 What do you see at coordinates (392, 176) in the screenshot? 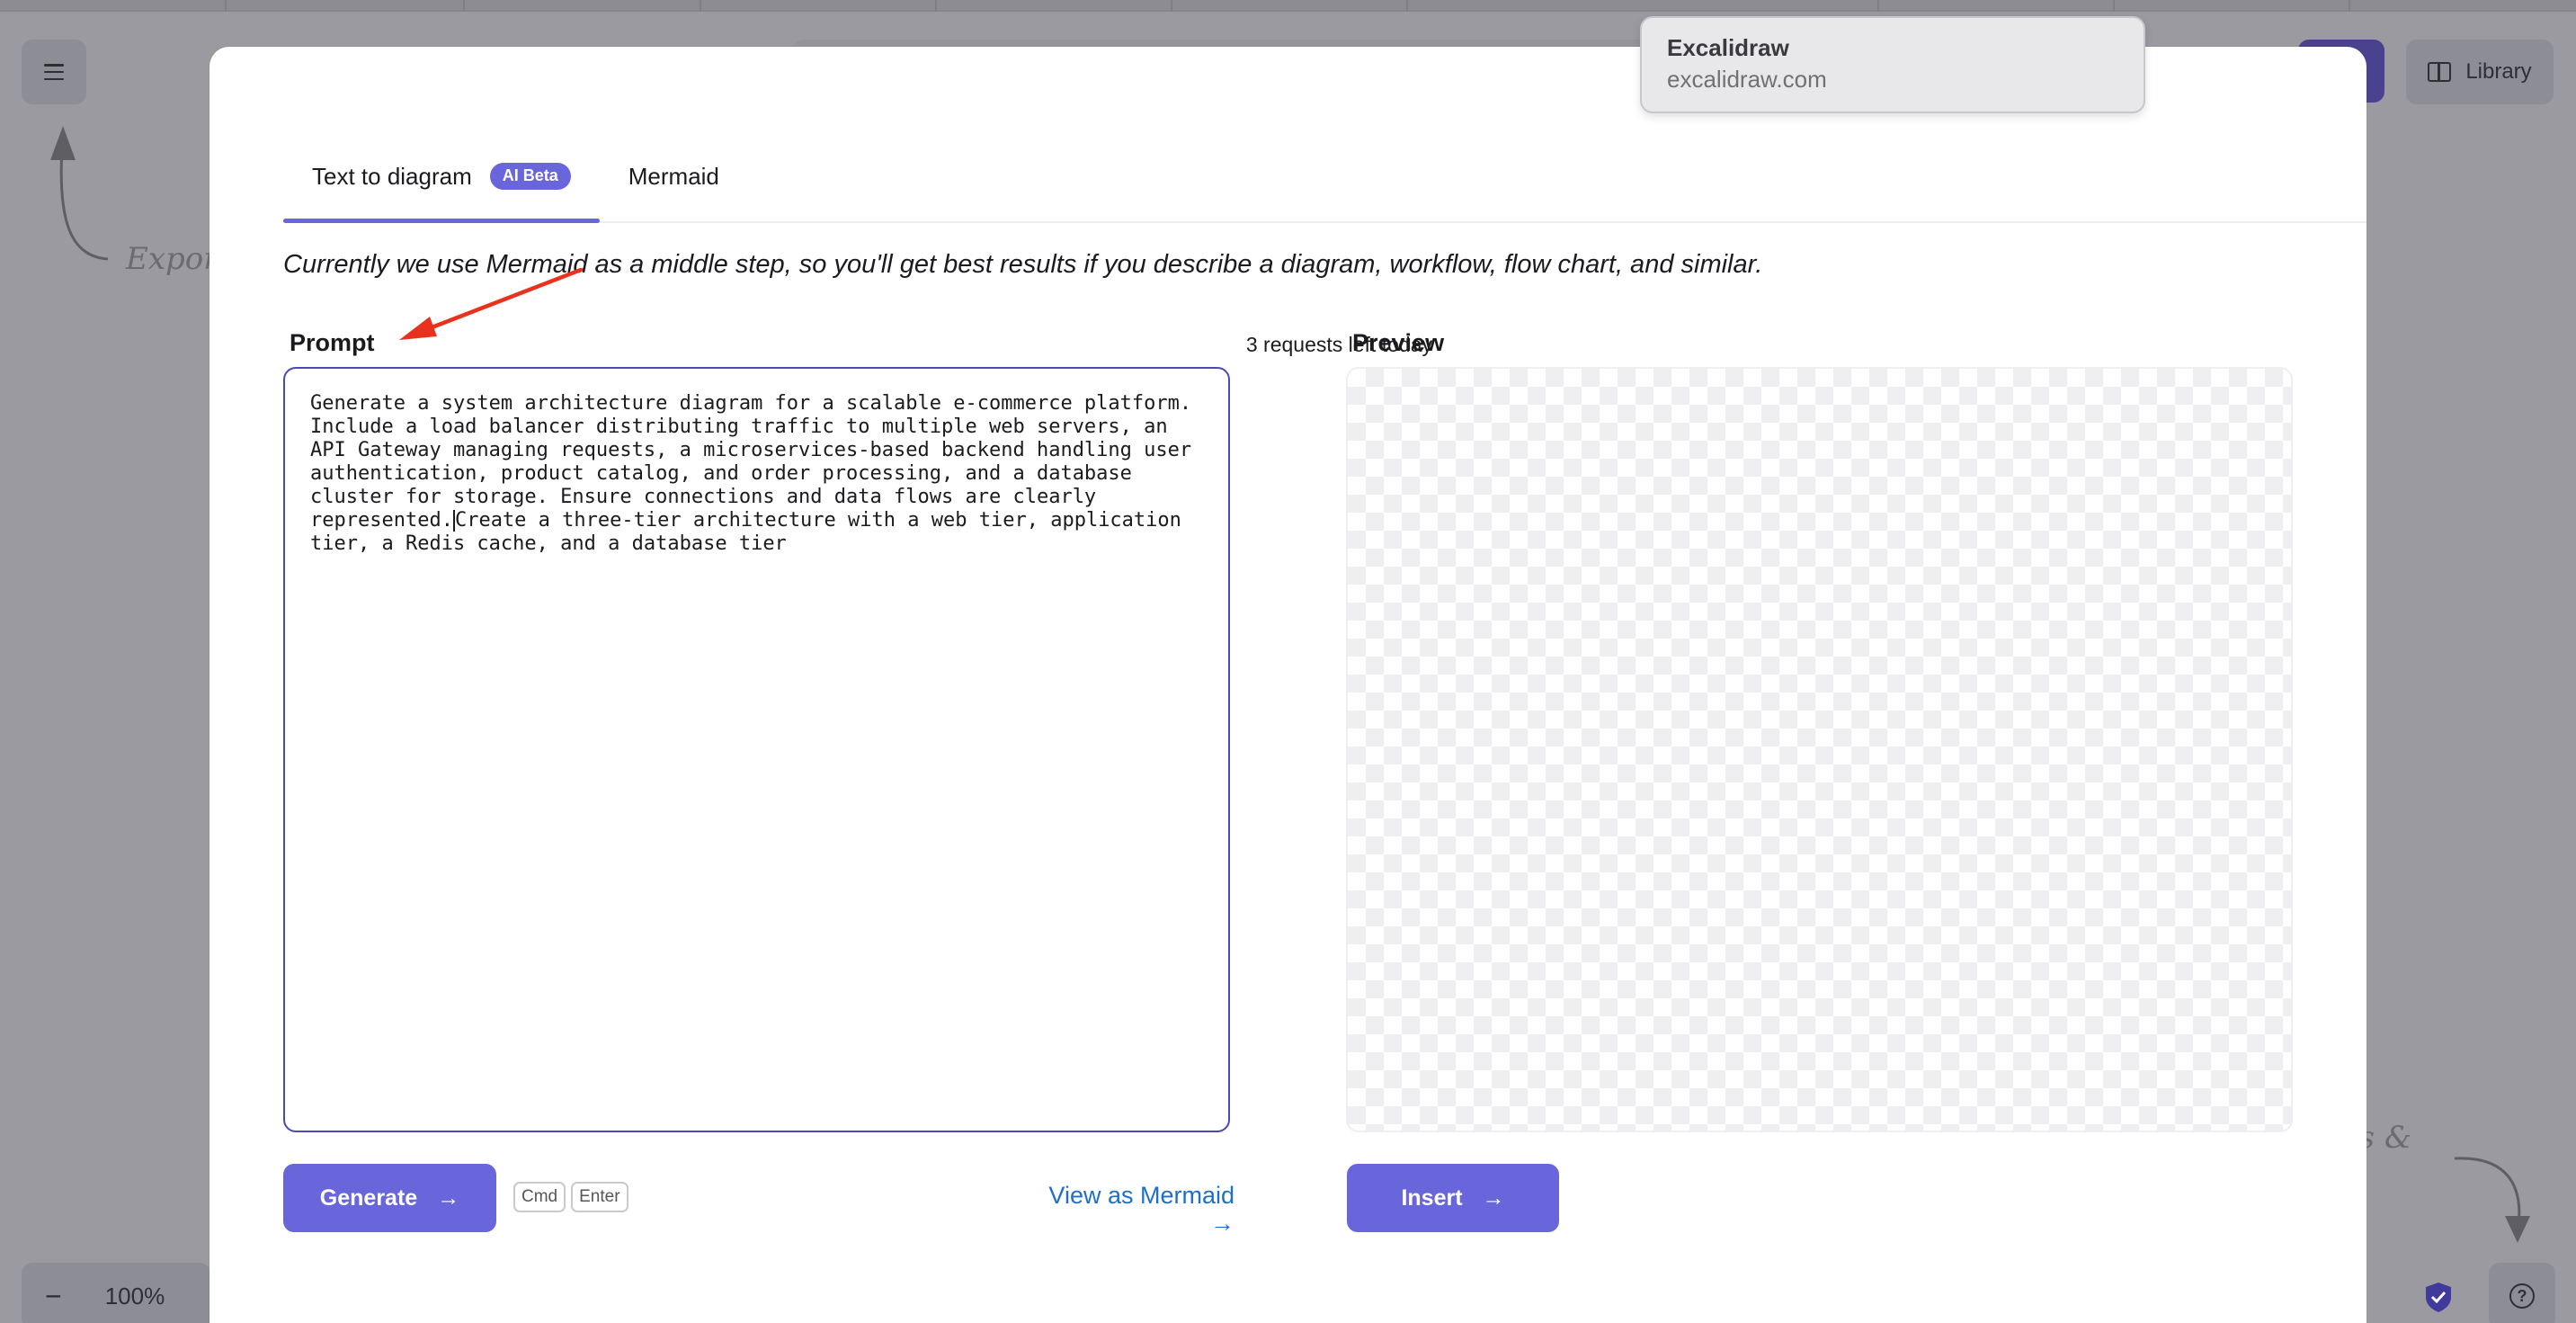
I see `tab-label: Text to diagram` at bounding box center [392, 176].